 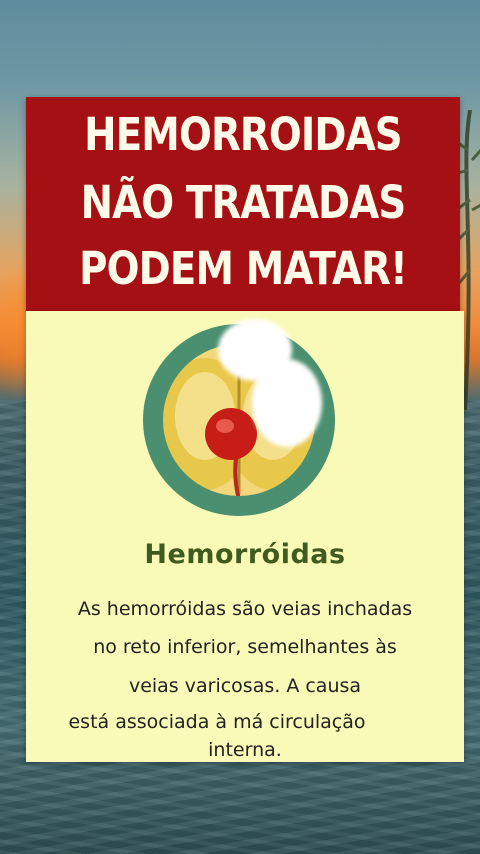 What do you see at coordinates (245, 554) in the screenshot?
I see `card-title: Hemorróidas` at bounding box center [245, 554].